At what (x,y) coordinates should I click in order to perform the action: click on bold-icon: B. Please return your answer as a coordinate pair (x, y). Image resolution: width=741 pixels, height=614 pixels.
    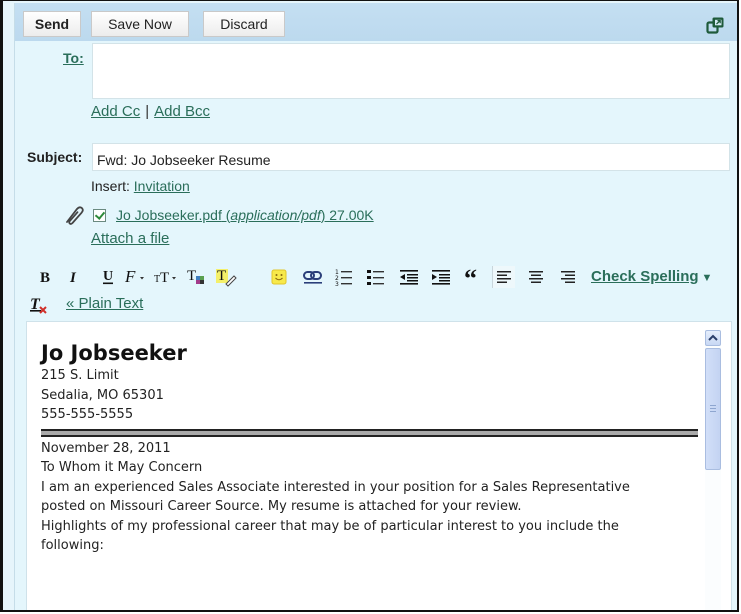
    Looking at the image, I should click on (45, 277).